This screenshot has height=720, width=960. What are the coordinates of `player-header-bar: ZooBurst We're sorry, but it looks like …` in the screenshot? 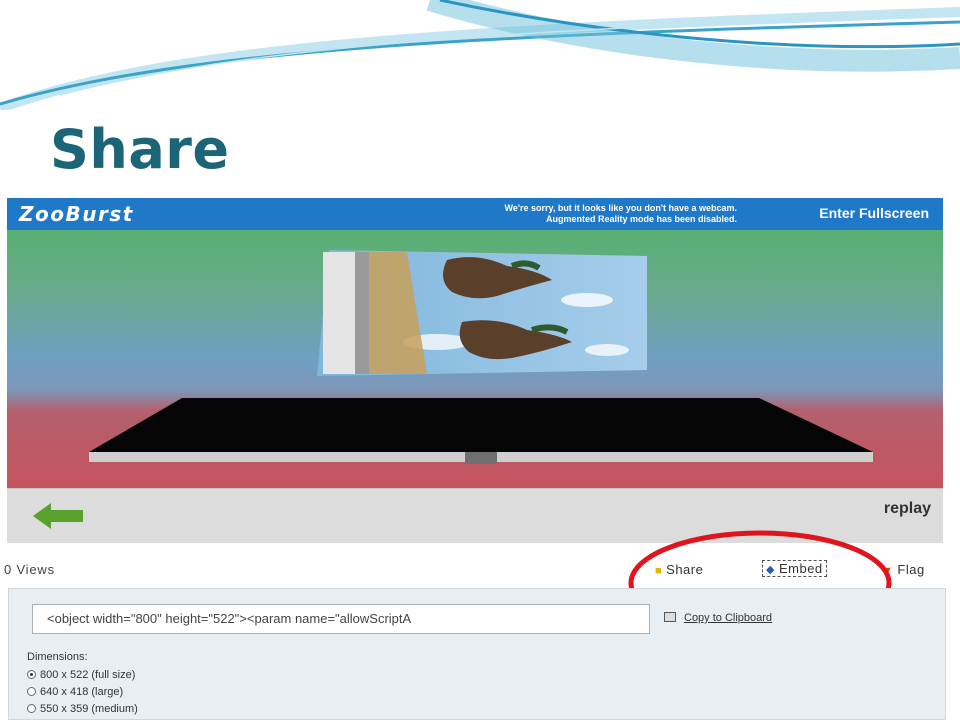 It's located at (475, 214).